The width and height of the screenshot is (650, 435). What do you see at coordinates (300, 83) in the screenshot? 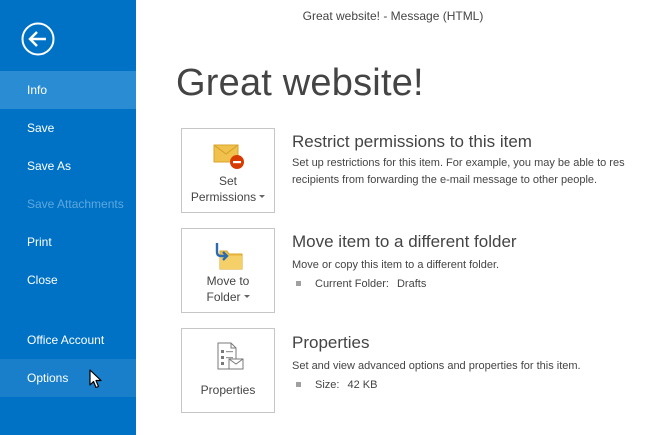
I see `page-title: Great website!` at bounding box center [300, 83].